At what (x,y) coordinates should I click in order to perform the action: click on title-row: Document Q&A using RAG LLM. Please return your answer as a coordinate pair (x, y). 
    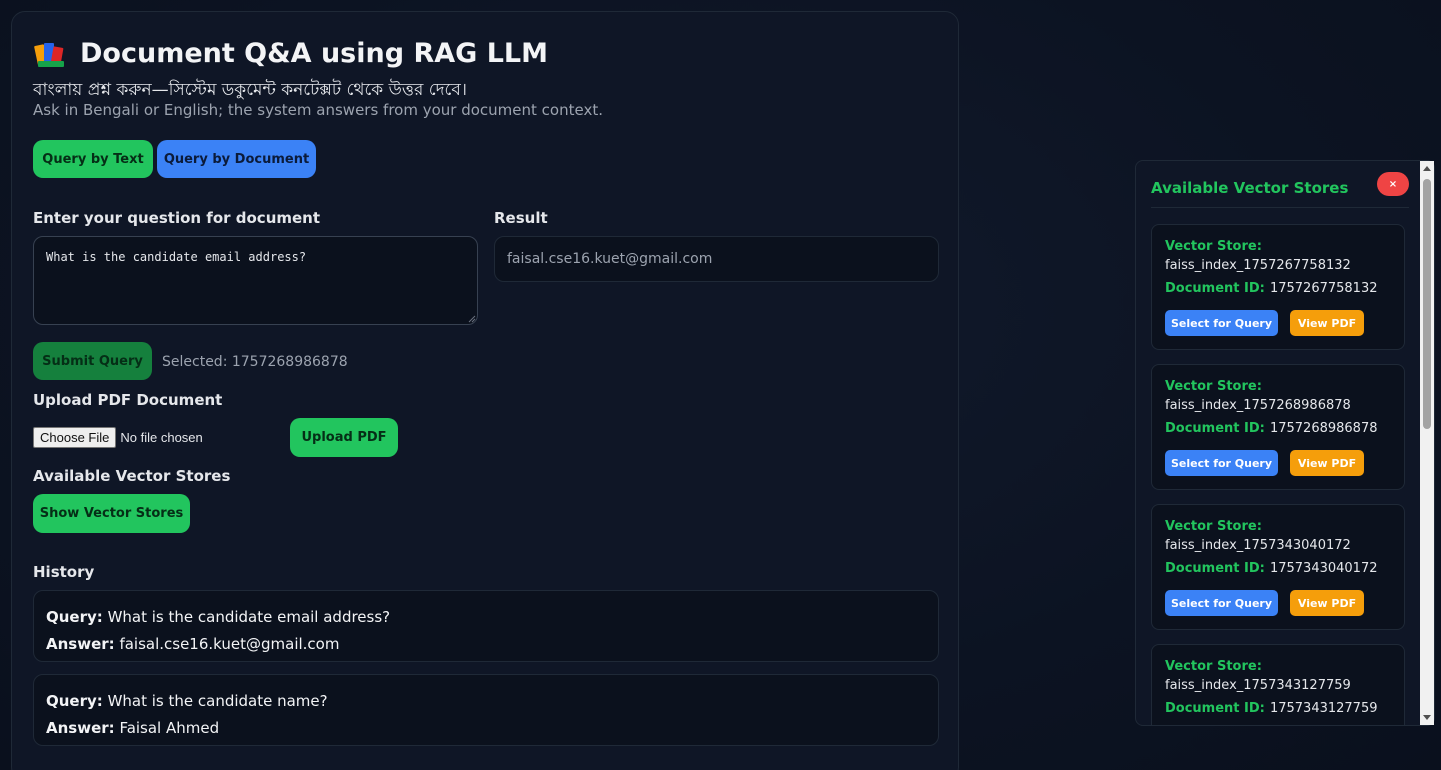
    Looking at the image, I should click on (291, 53).